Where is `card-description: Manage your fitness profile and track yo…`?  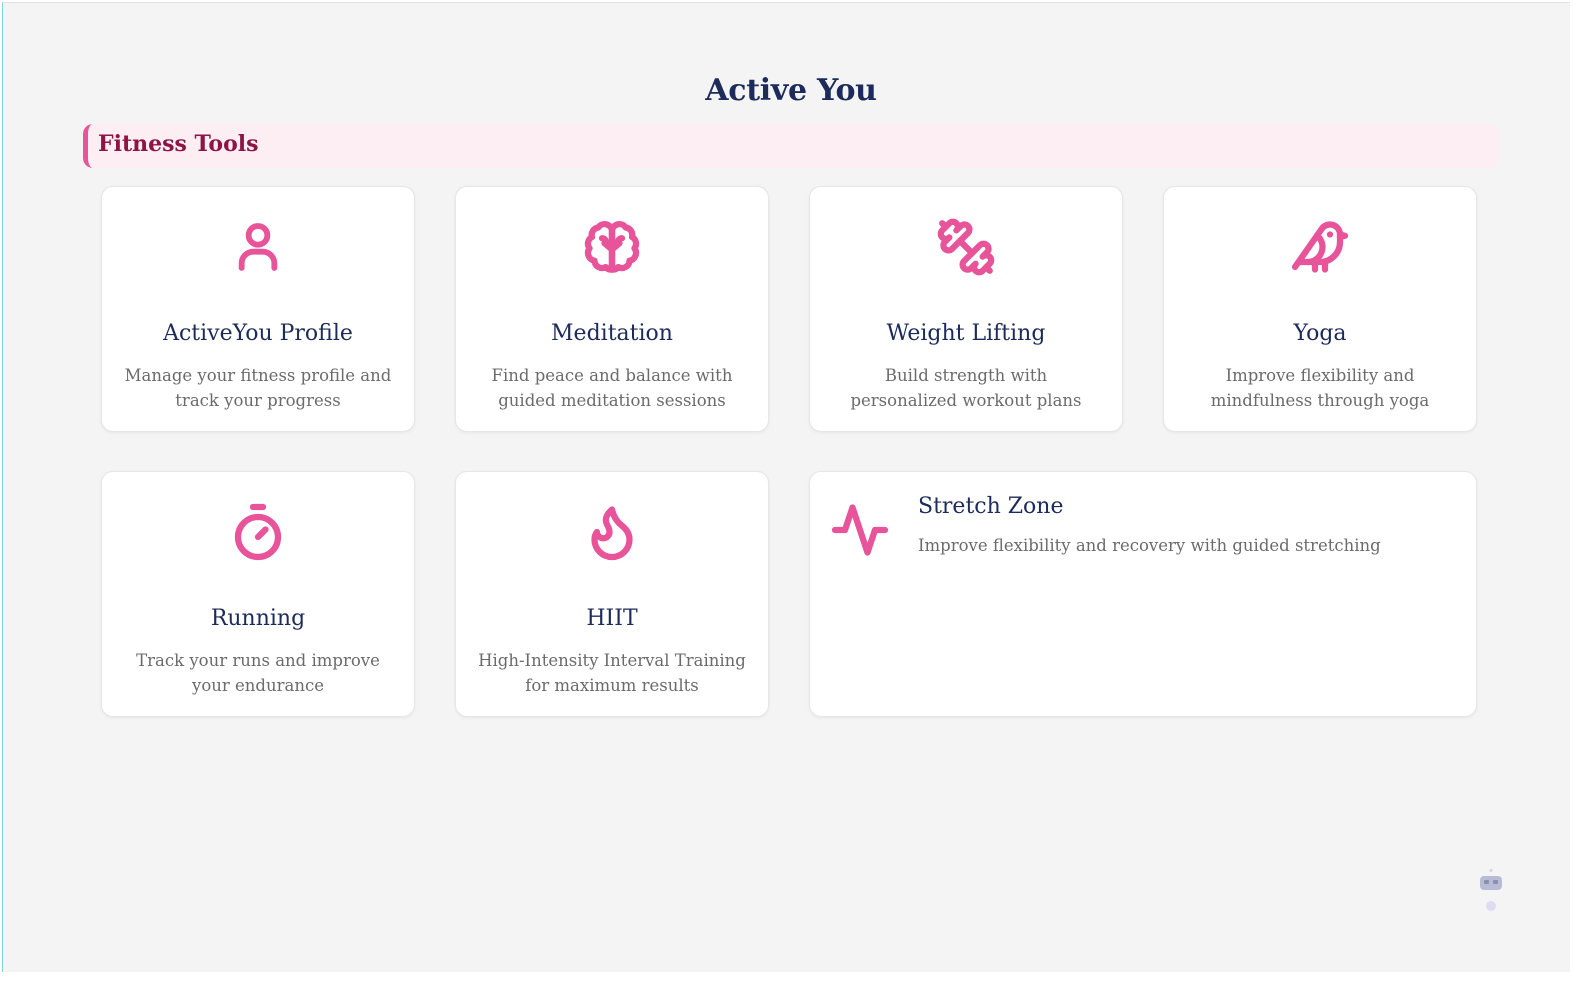 card-description: Manage your fitness profile and track yo… is located at coordinates (258, 388).